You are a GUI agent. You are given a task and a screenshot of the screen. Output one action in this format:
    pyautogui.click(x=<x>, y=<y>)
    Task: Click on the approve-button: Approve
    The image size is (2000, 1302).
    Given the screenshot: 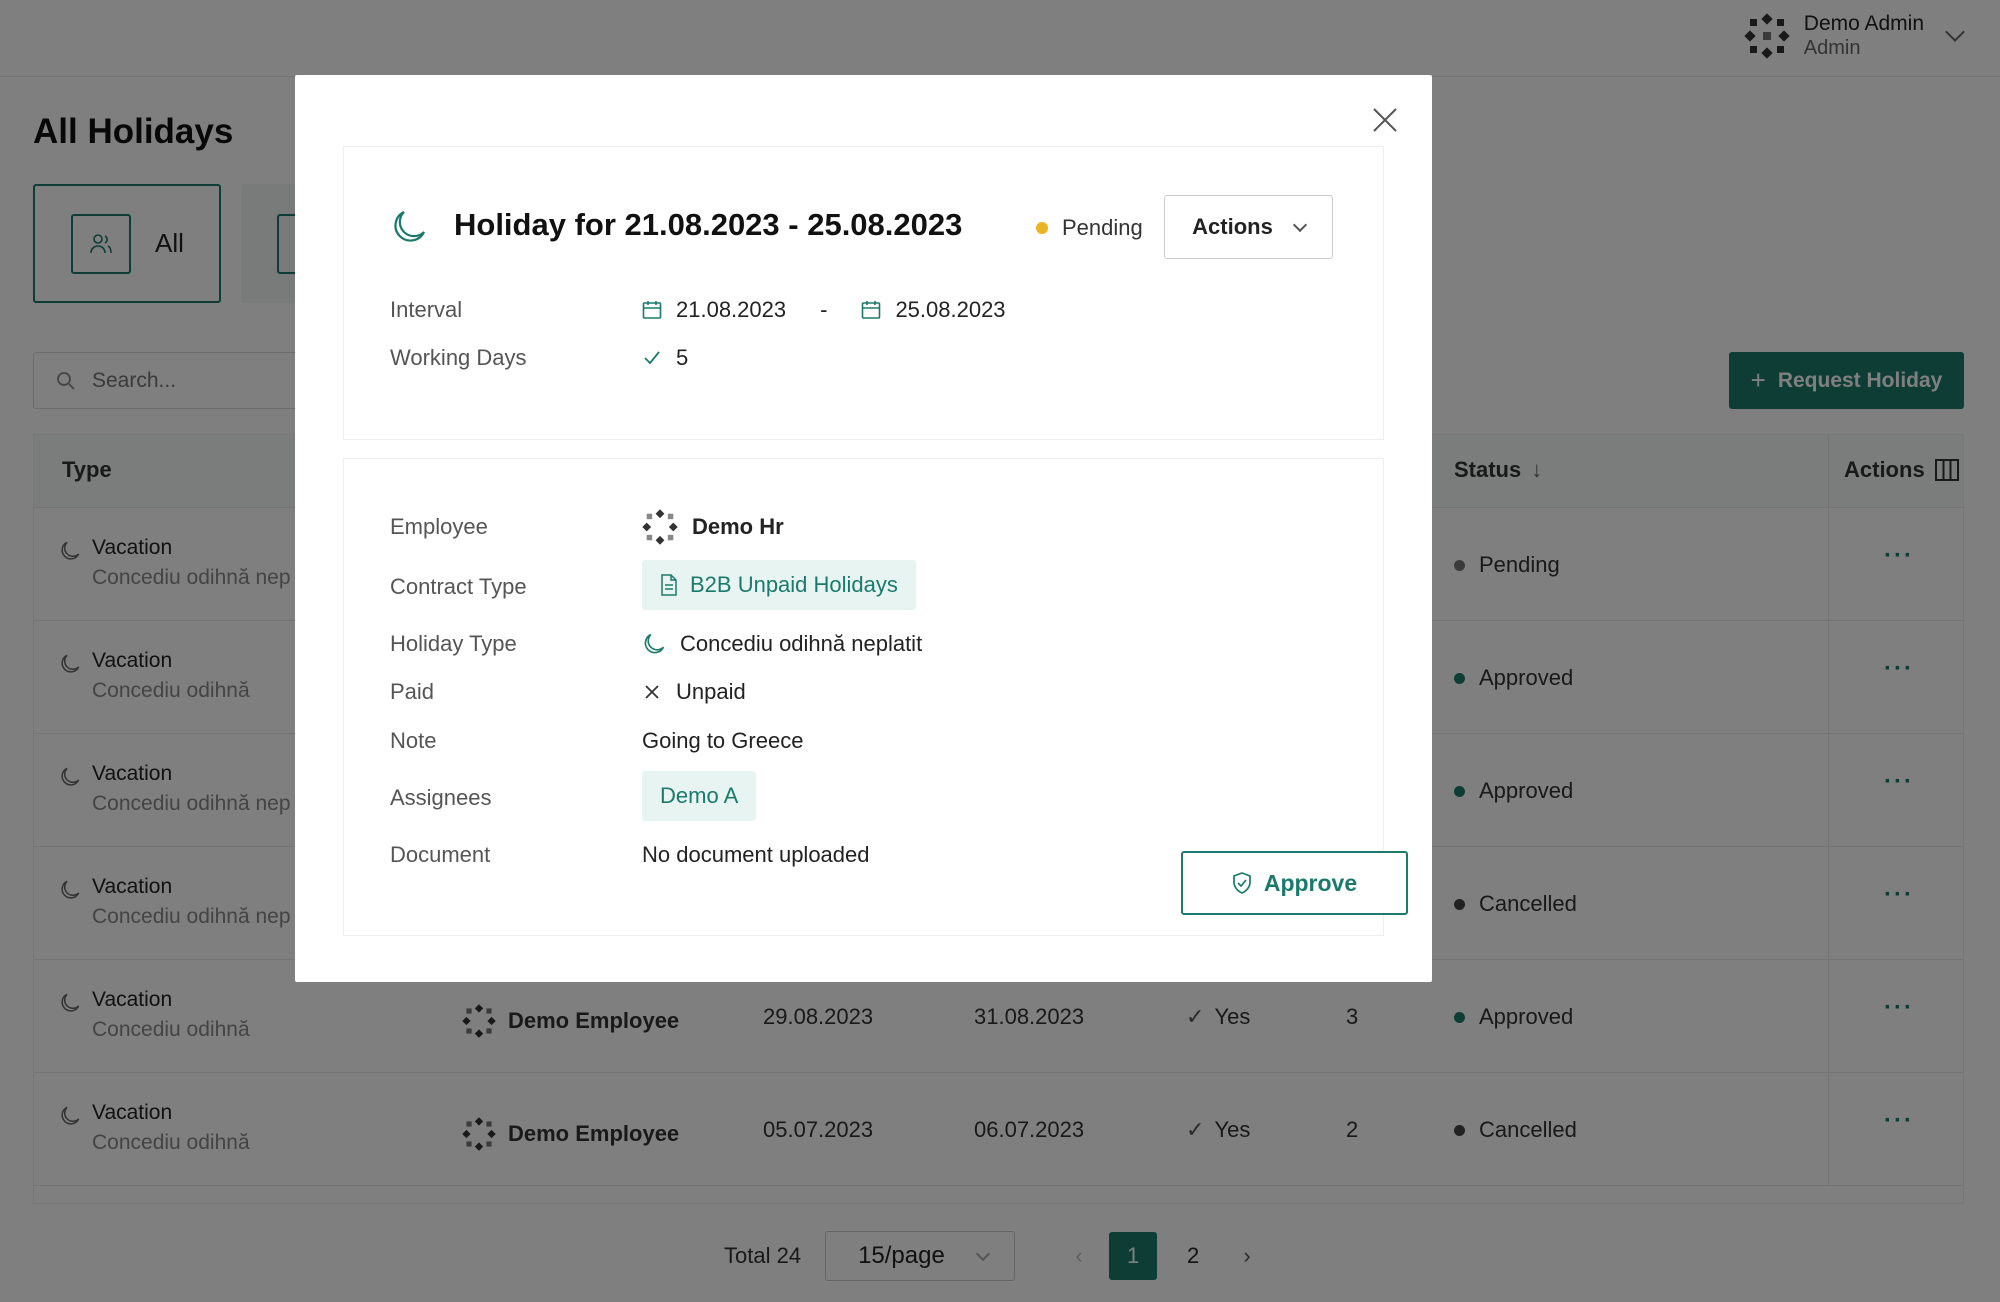 What is the action you would take?
    pyautogui.click(x=1294, y=883)
    